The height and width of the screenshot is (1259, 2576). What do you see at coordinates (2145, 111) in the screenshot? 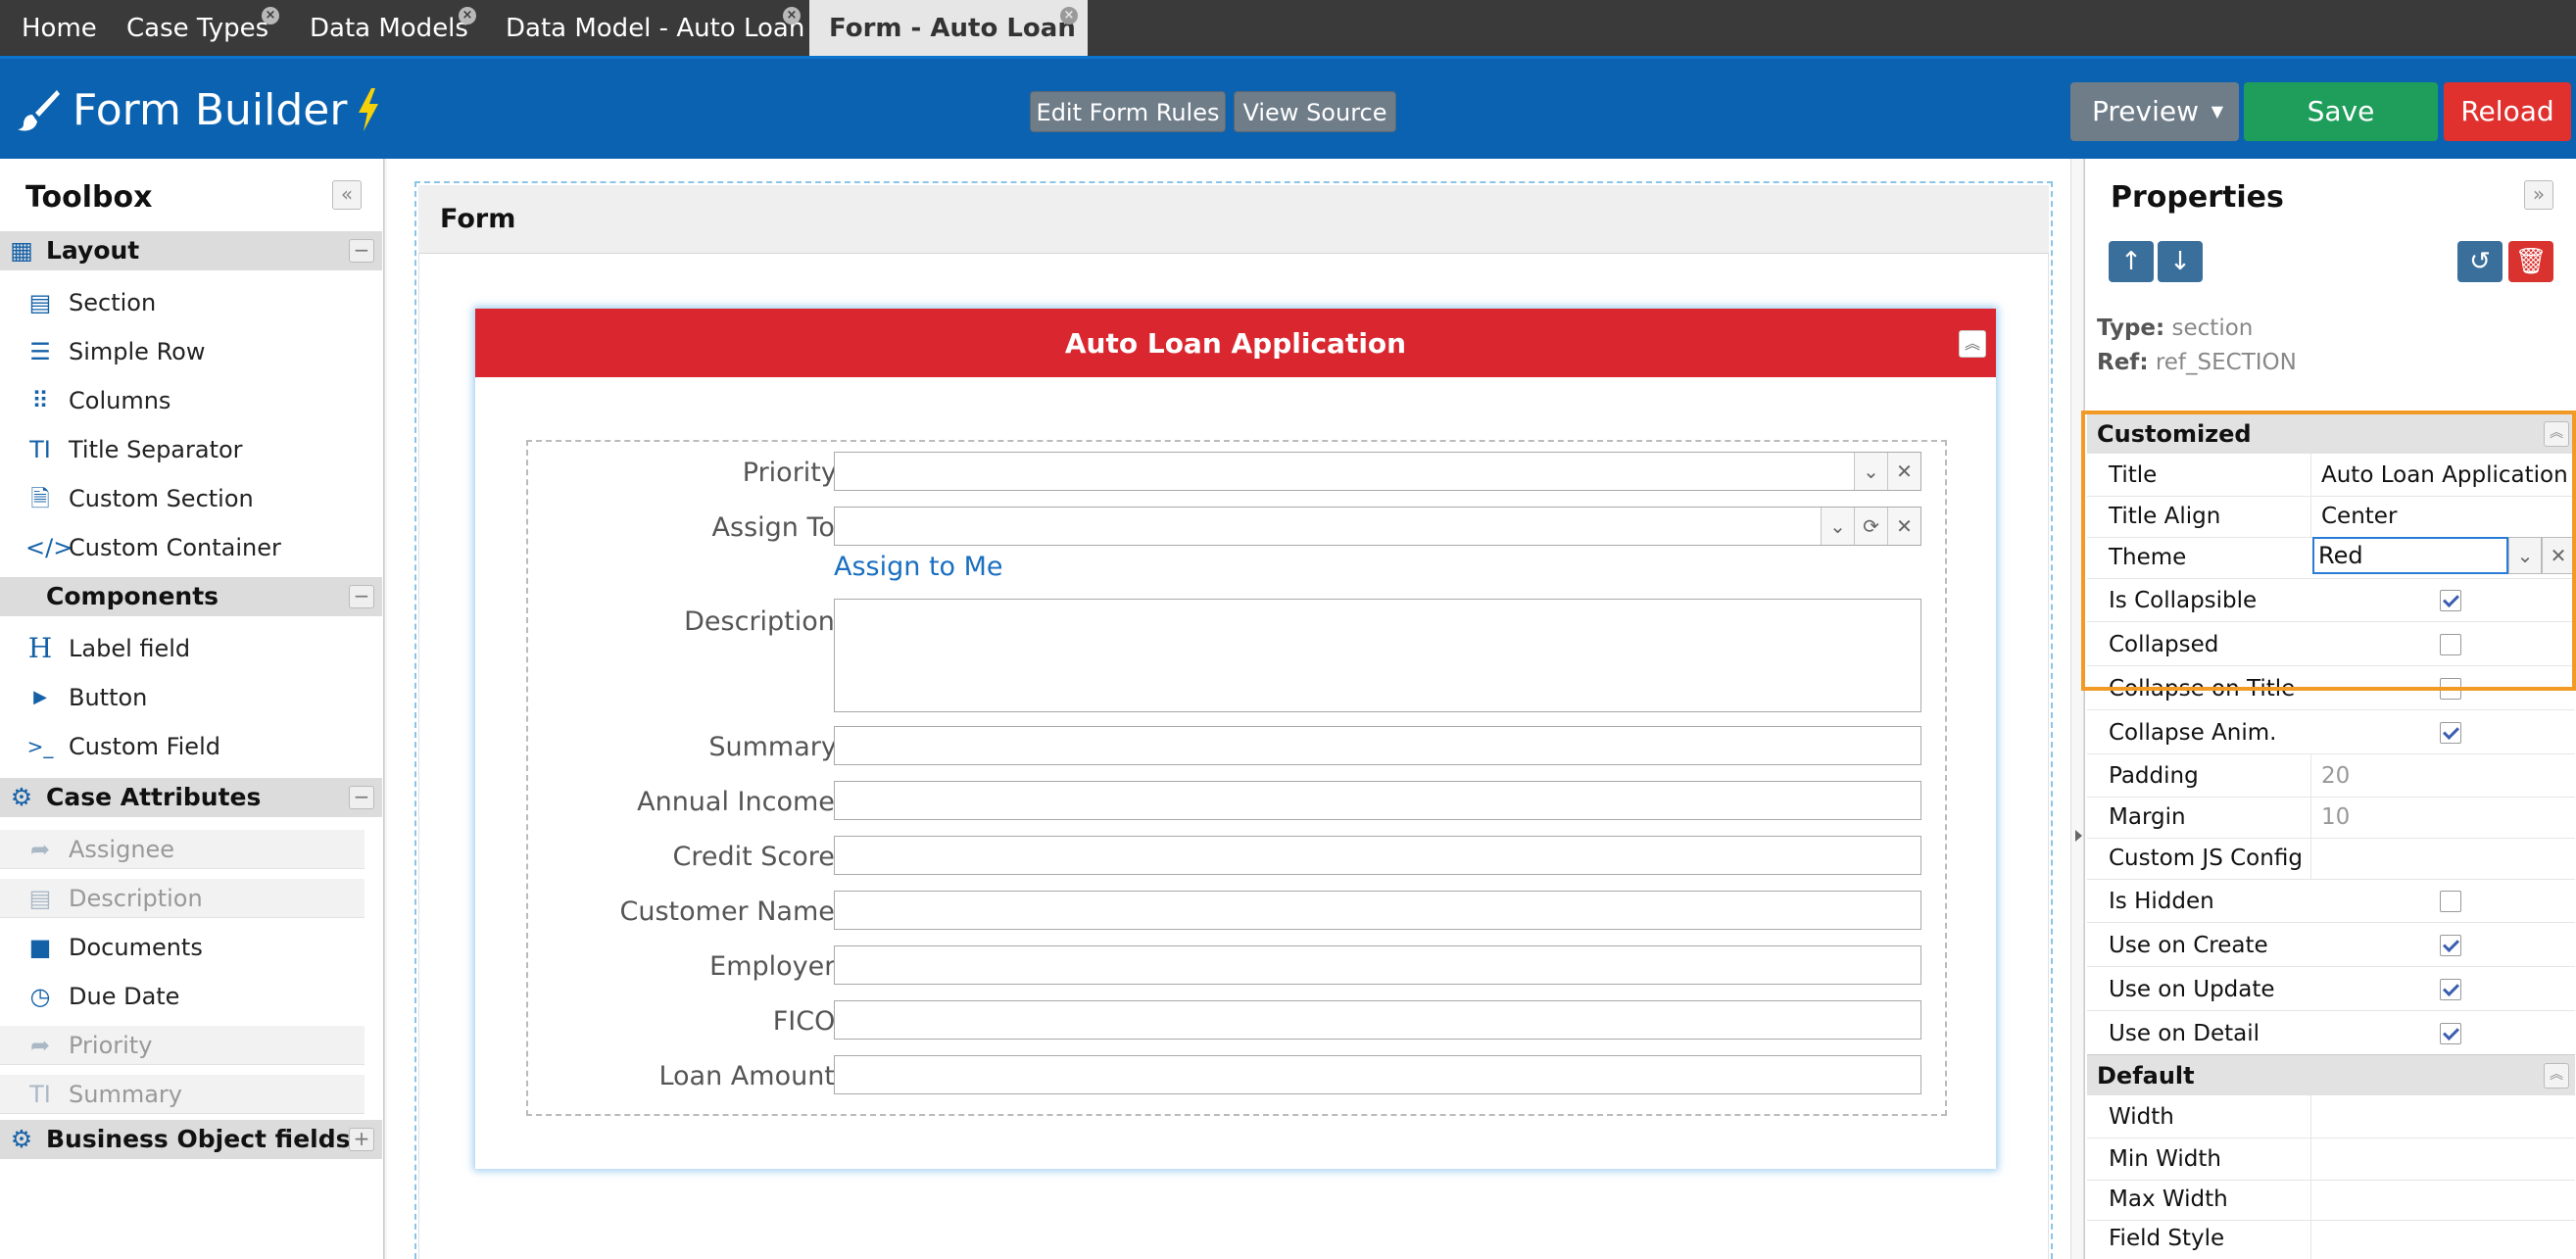
I see `preview-label: Preview` at bounding box center [2145, 111].